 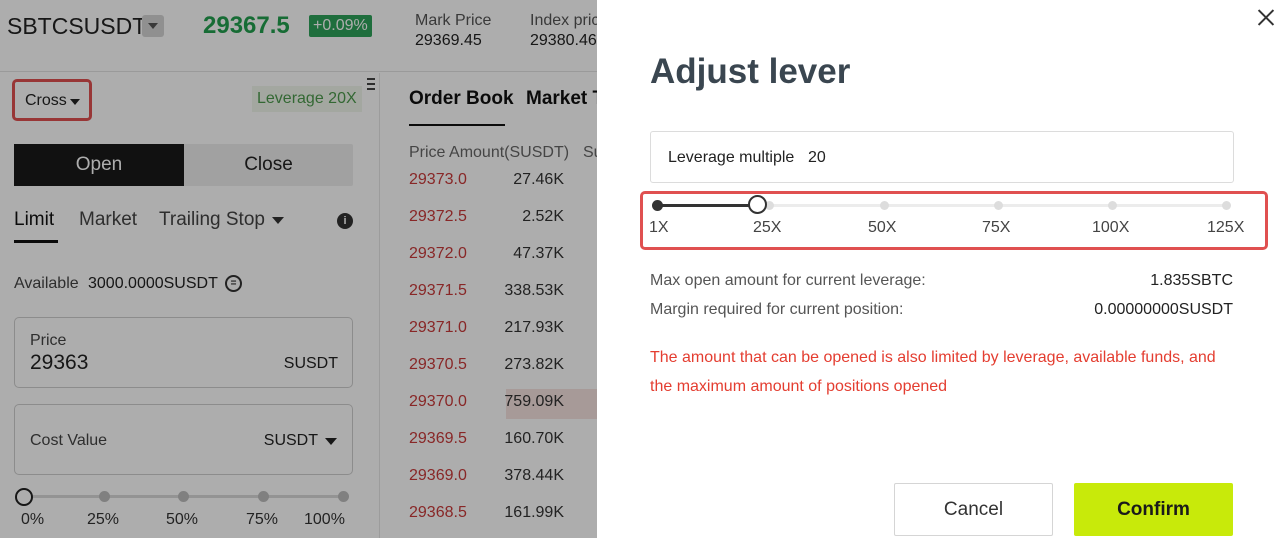 I want to click on leverage-mark: 100X, so click(x=1111, y=227).